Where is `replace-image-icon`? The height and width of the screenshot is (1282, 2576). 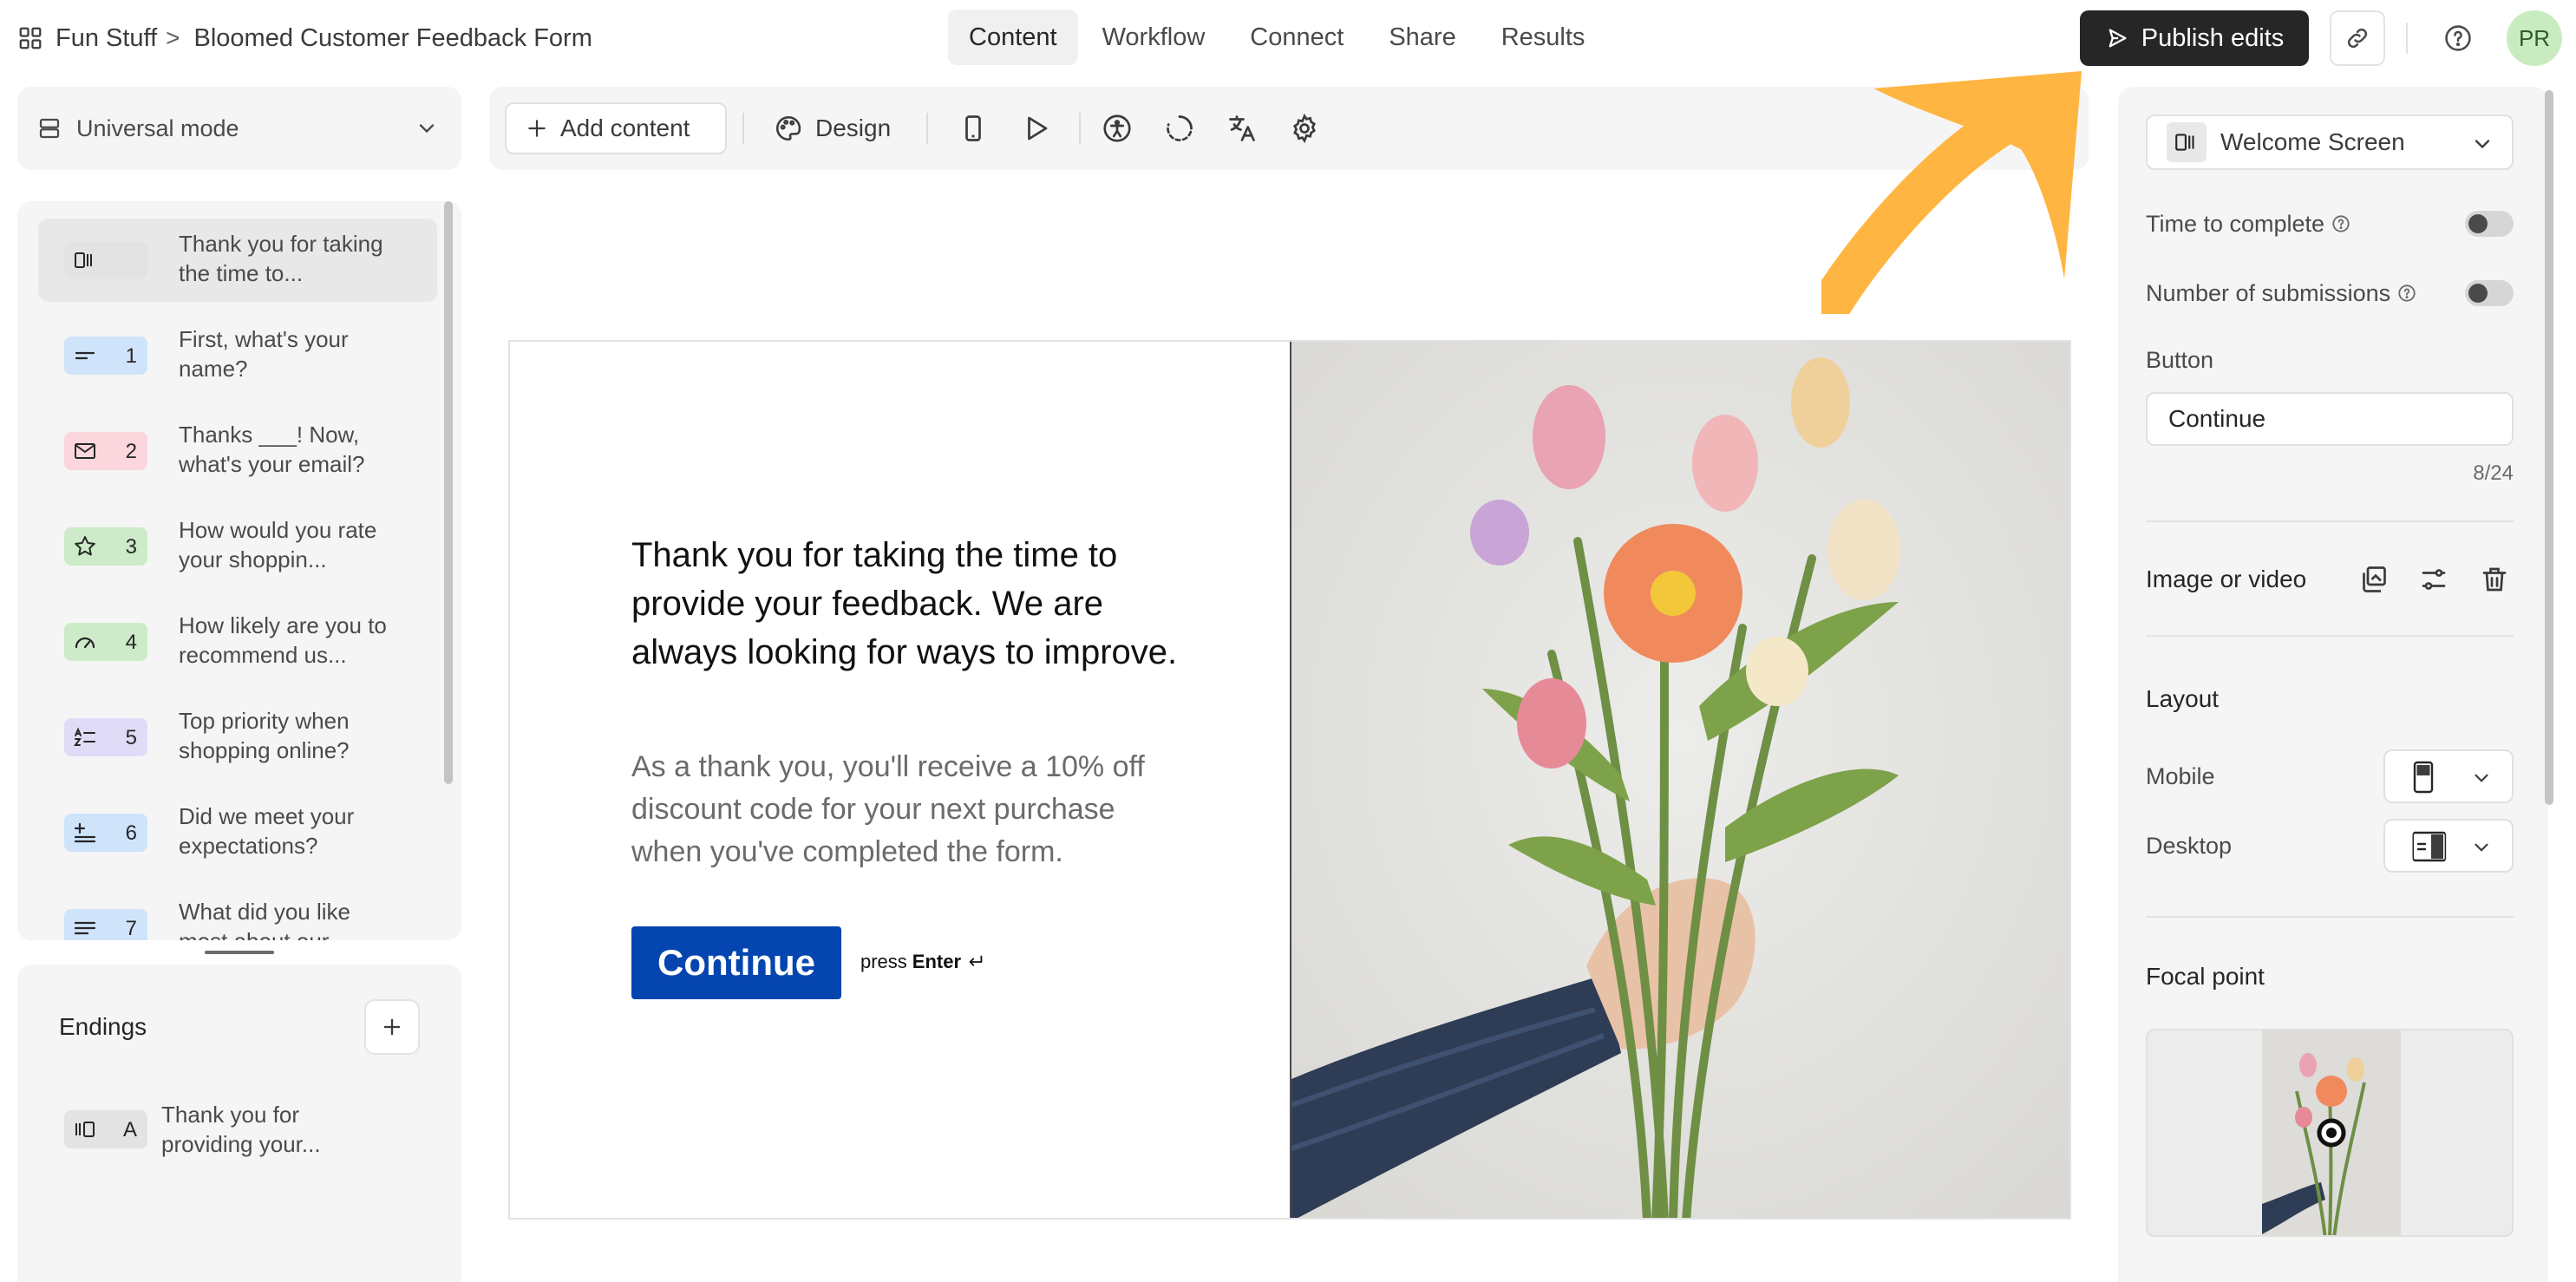 replace-image-icon is located at coordinates (2373, 579).